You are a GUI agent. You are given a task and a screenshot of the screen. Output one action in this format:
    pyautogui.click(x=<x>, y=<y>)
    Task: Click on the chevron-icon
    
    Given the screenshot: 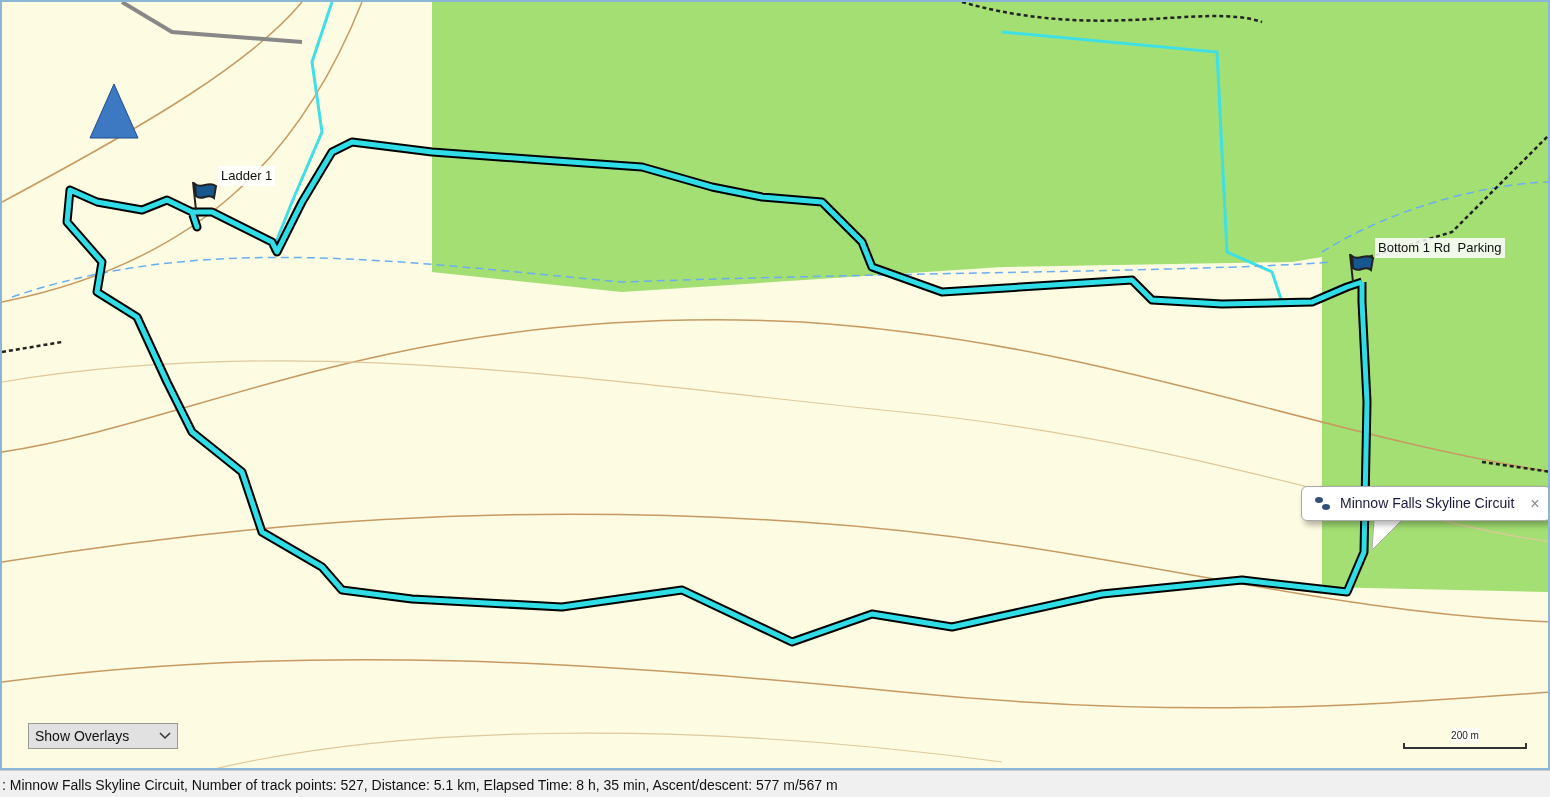 What is the action you would take?
    pyautogui.click(x=165, y=736)
    